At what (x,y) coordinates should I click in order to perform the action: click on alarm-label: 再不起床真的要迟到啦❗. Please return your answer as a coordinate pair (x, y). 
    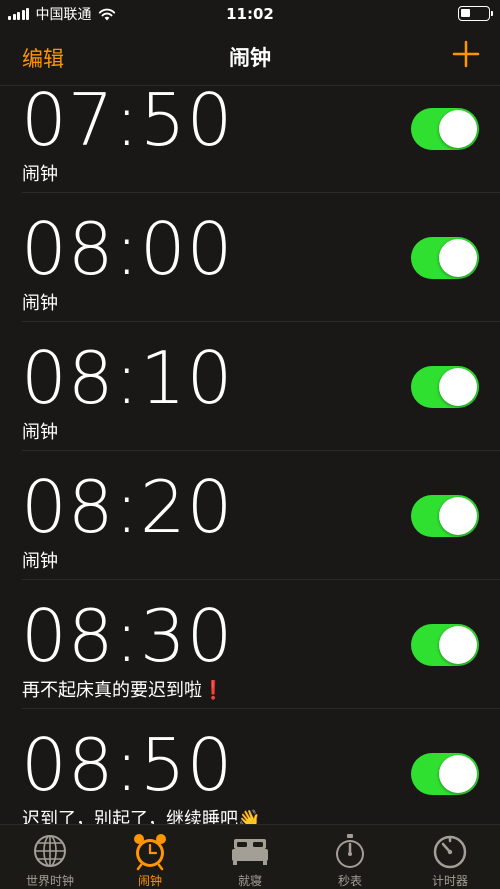
    Looking at the image, I should click on (123, 690).